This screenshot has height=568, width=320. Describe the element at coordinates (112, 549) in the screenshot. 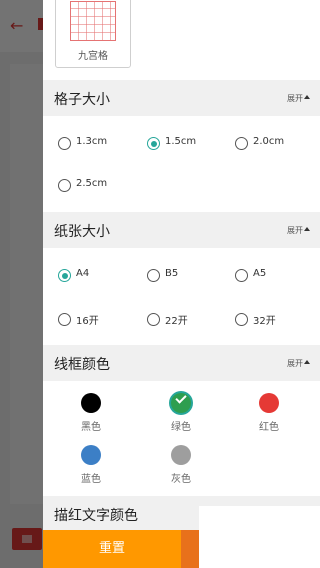

I see `reset-button: 重置` at that location.